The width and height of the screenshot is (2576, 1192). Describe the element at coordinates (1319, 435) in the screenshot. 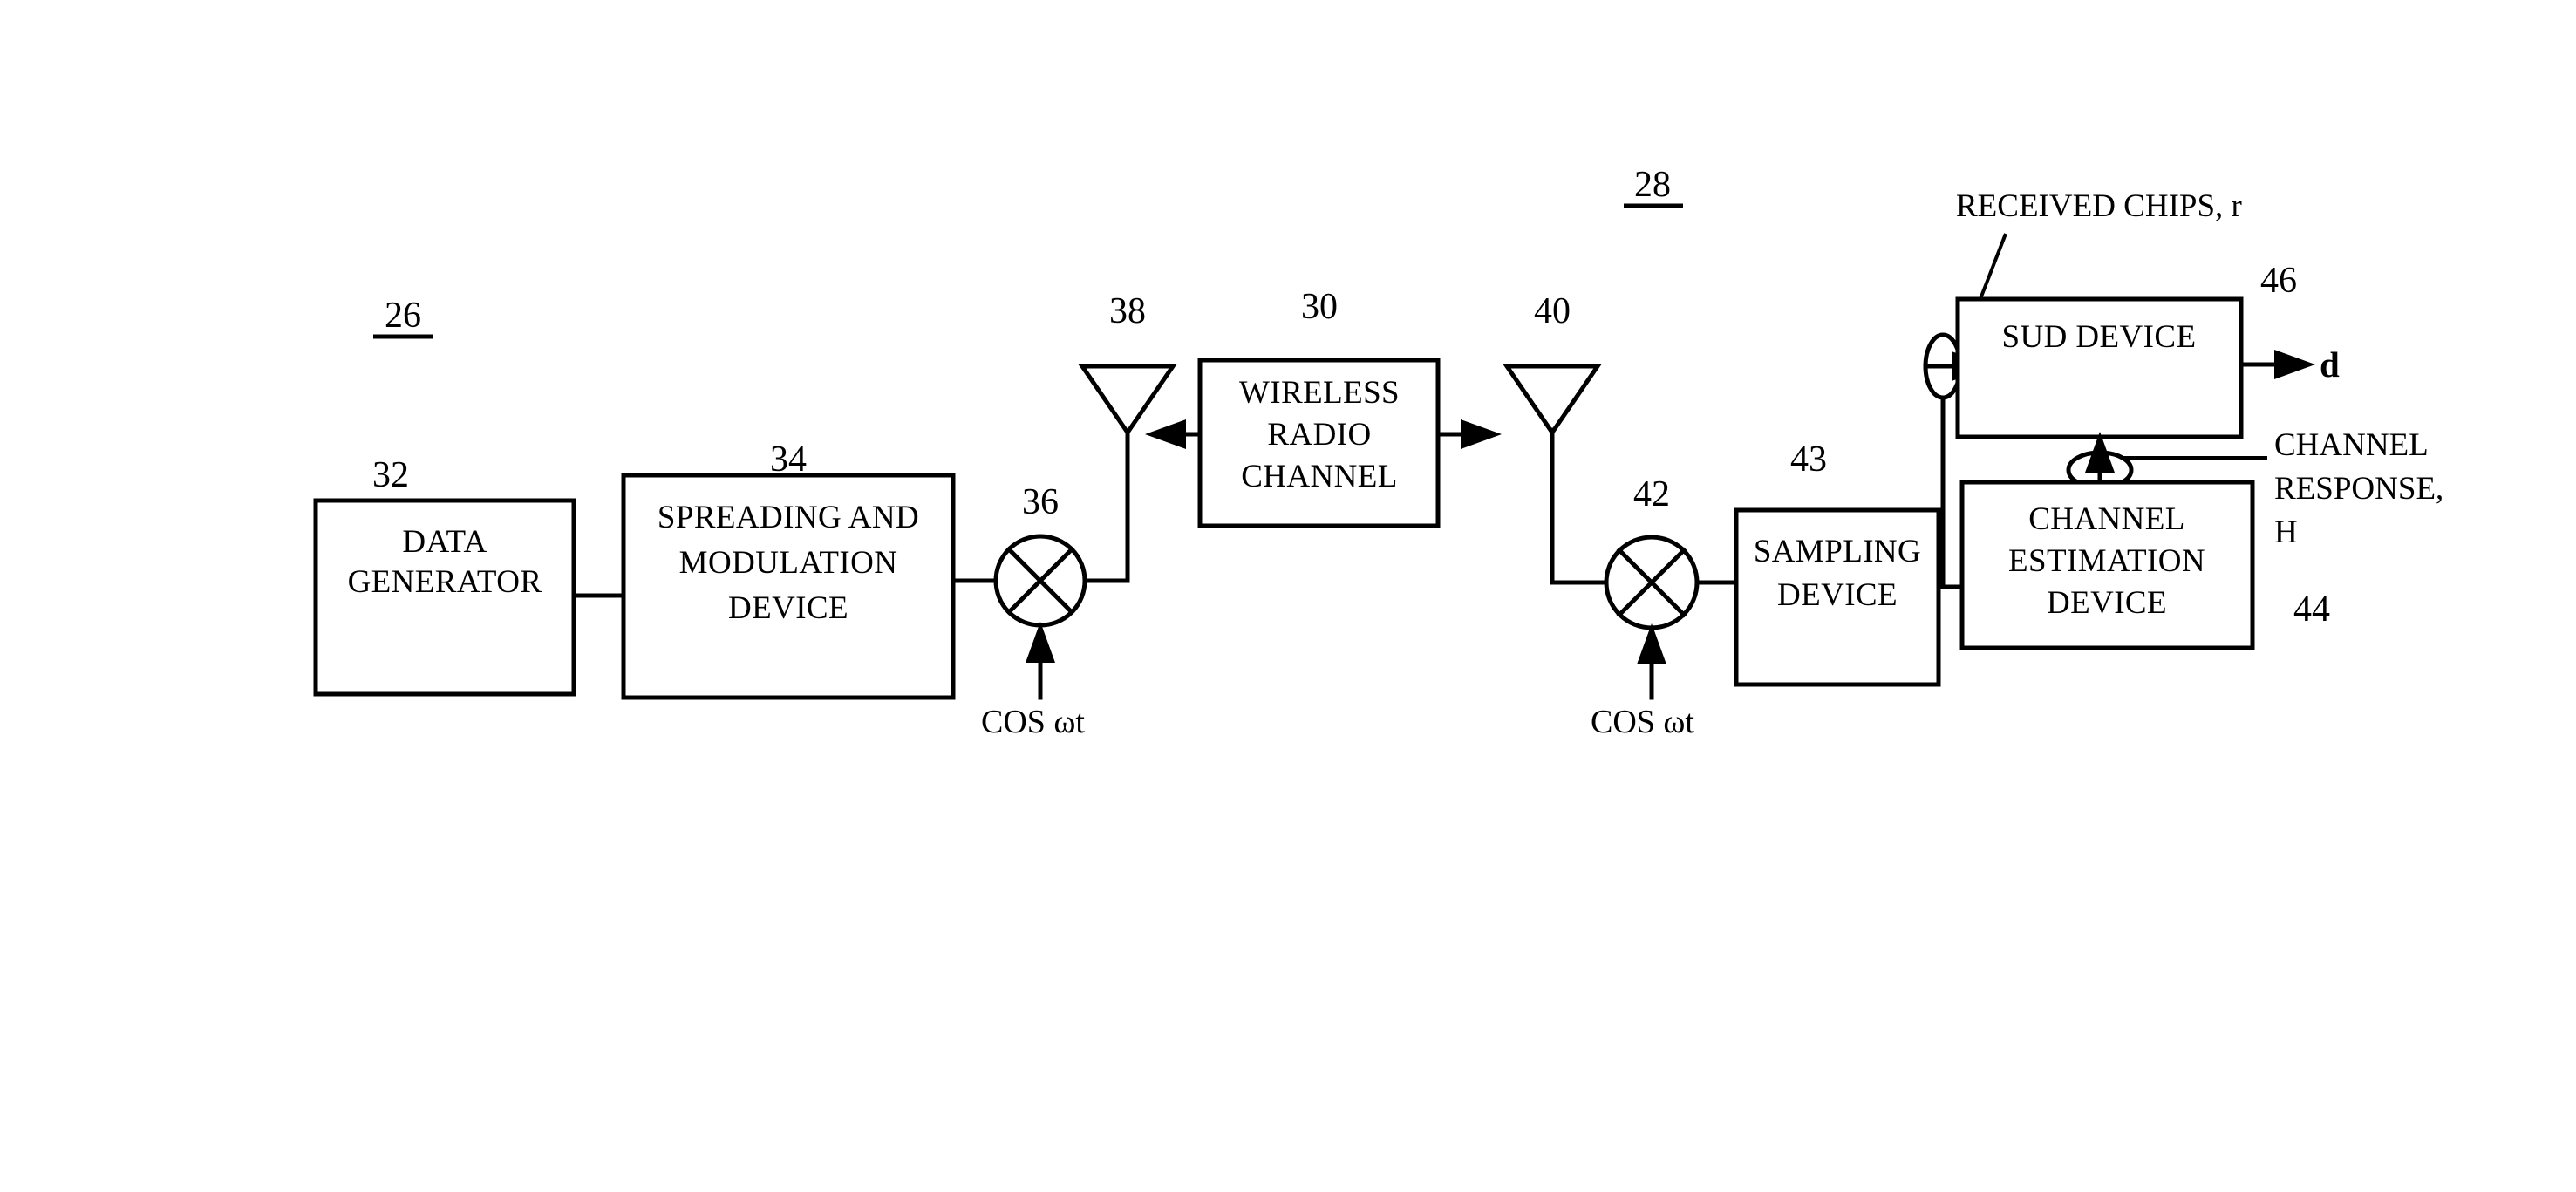

I see `wireless-channel-label-line-2: RADIO` at that location.